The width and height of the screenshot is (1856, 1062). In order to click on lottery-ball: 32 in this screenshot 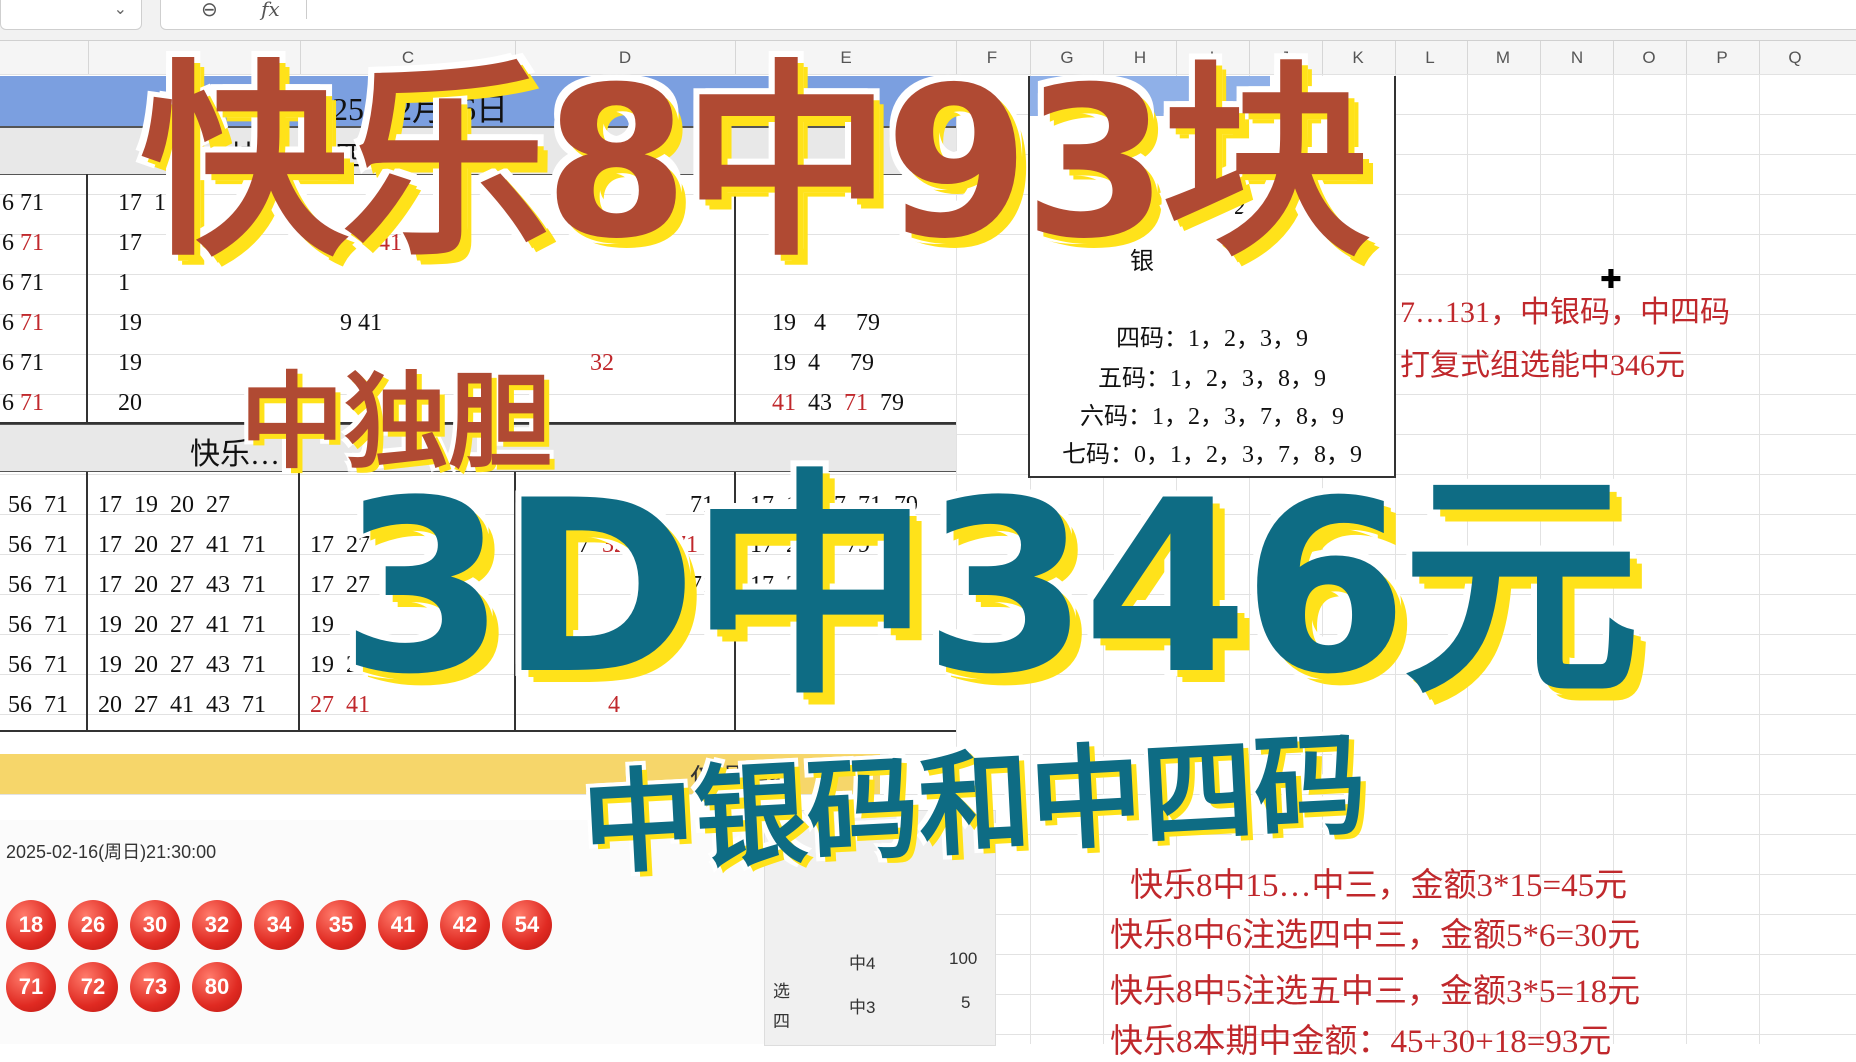, I will do `click(217, 925)`.